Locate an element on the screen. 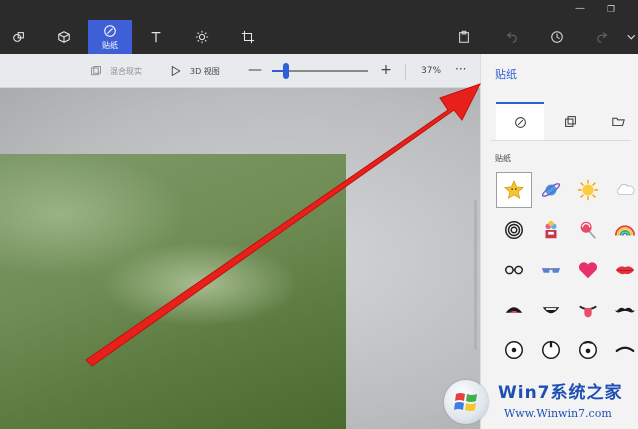 The image size is (638, 429). watermark-title: Win7系统之家 is located at coordinates (560, 393).